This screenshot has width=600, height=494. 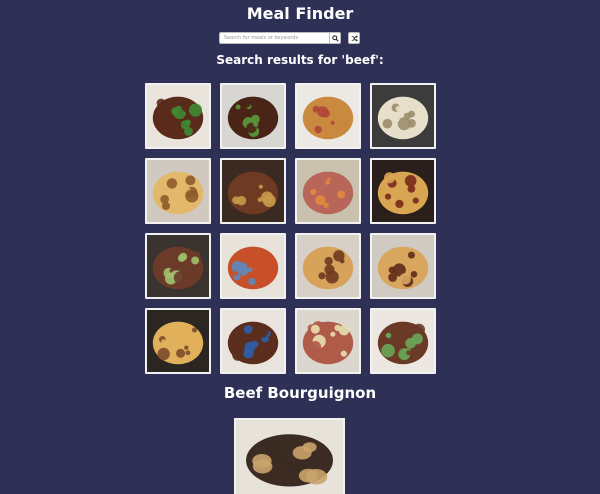 I want to click on meal-tile-beef-stroganoff, so click(x=403, y=116).